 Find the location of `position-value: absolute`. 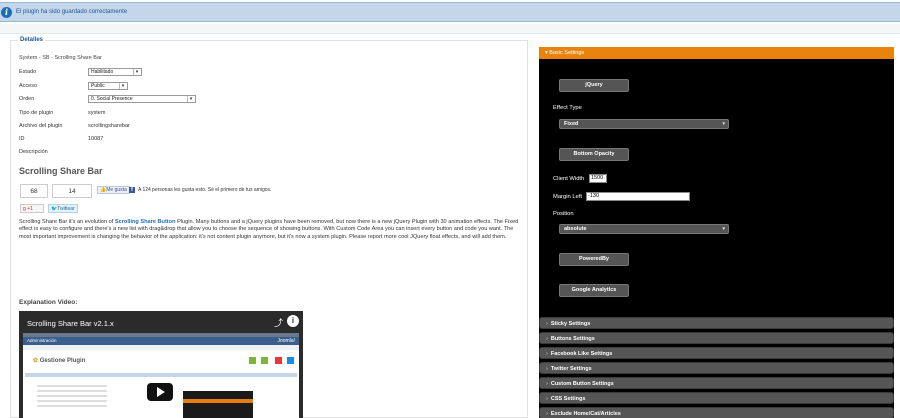

position-value: absolute is located at coordinates (575, 229).